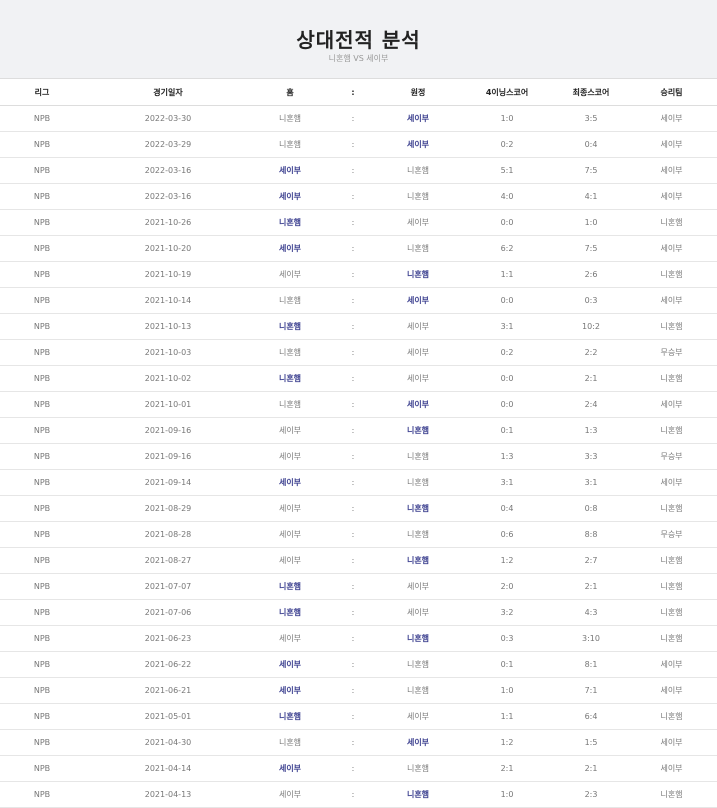  What do you see at coordinates (591, 300) in the screenshot?
I see `final-score-cell: 0:3` at bounding box center [591, 300].